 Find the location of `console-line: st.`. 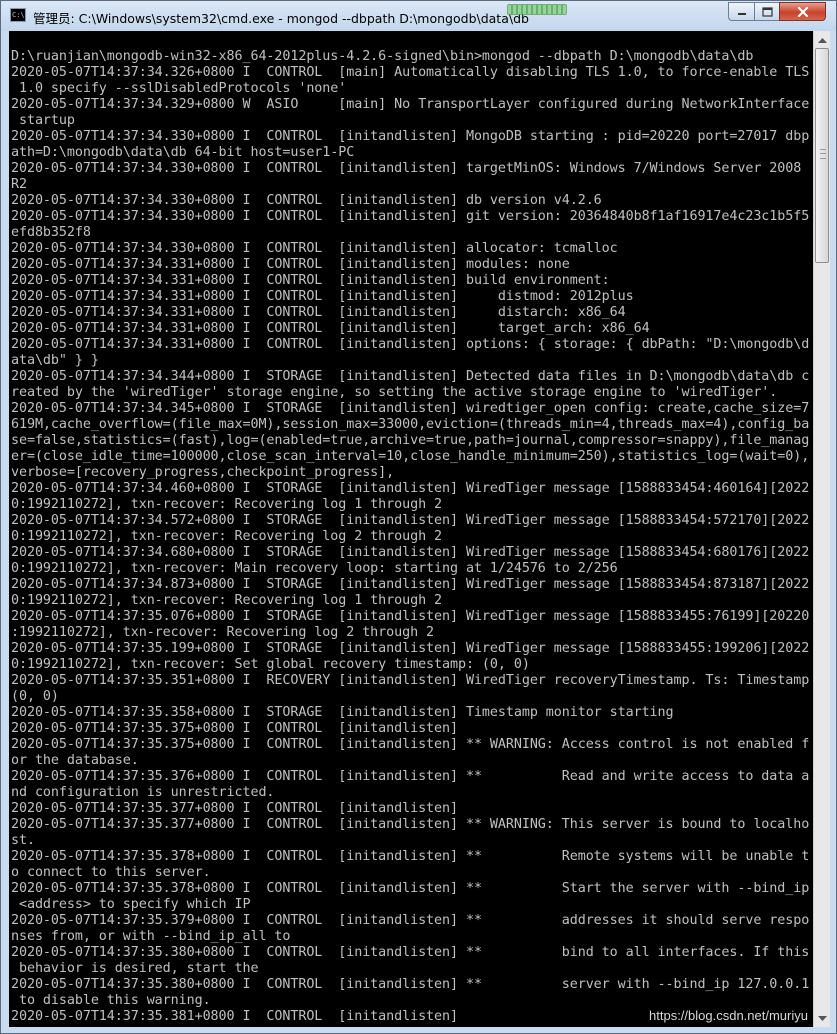

console-line: st. is located at coordinates (23, 840).